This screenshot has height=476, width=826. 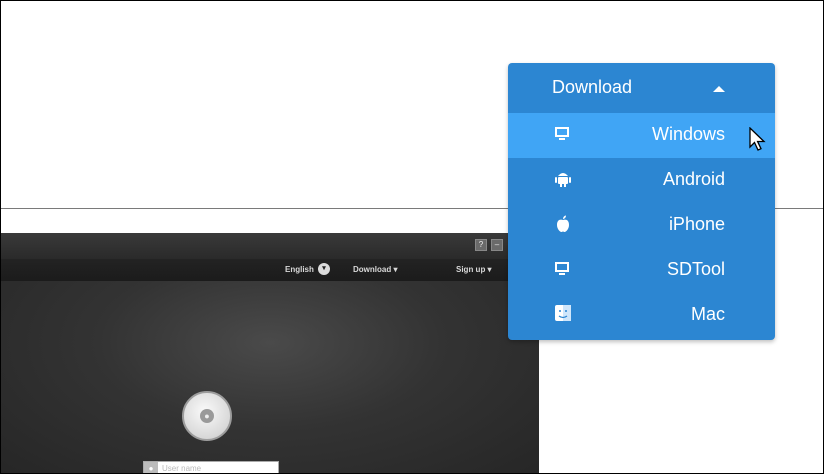 What do you see at coordinates (299, 269) in the screenshot?
I see `language-selector: English` at bounding box center [299, 269].